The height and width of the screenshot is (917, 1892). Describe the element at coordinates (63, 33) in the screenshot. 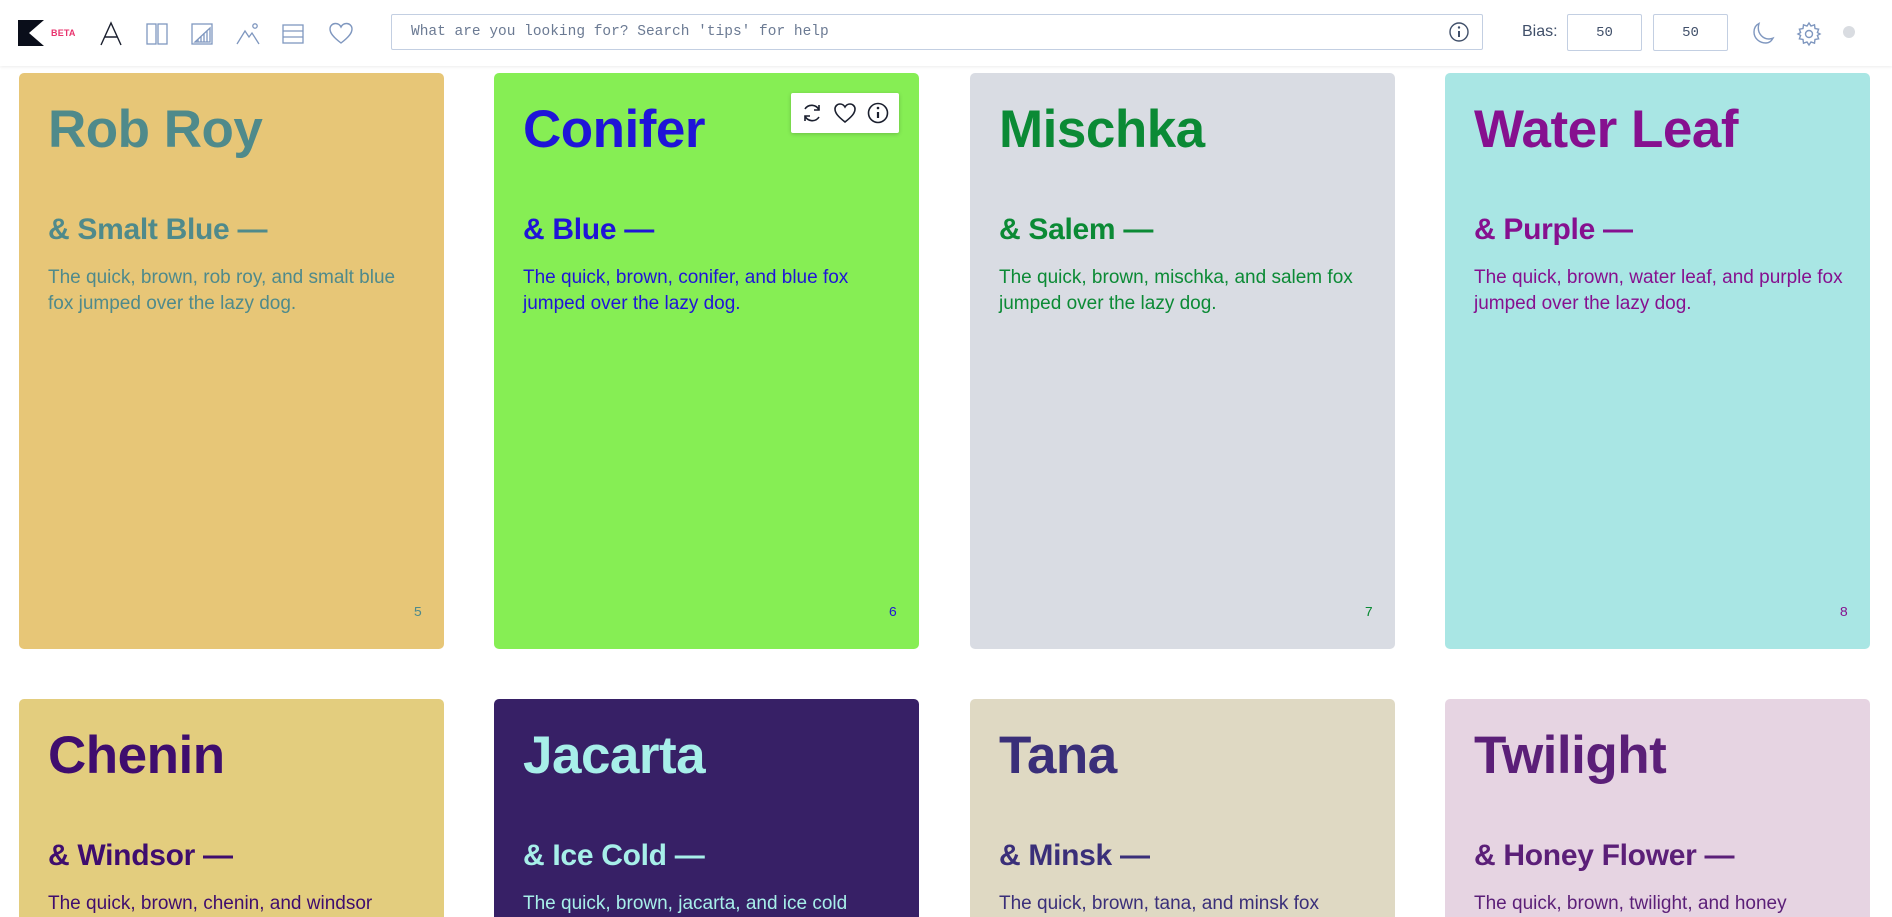

I see `beta-badge: BETA` at that location.